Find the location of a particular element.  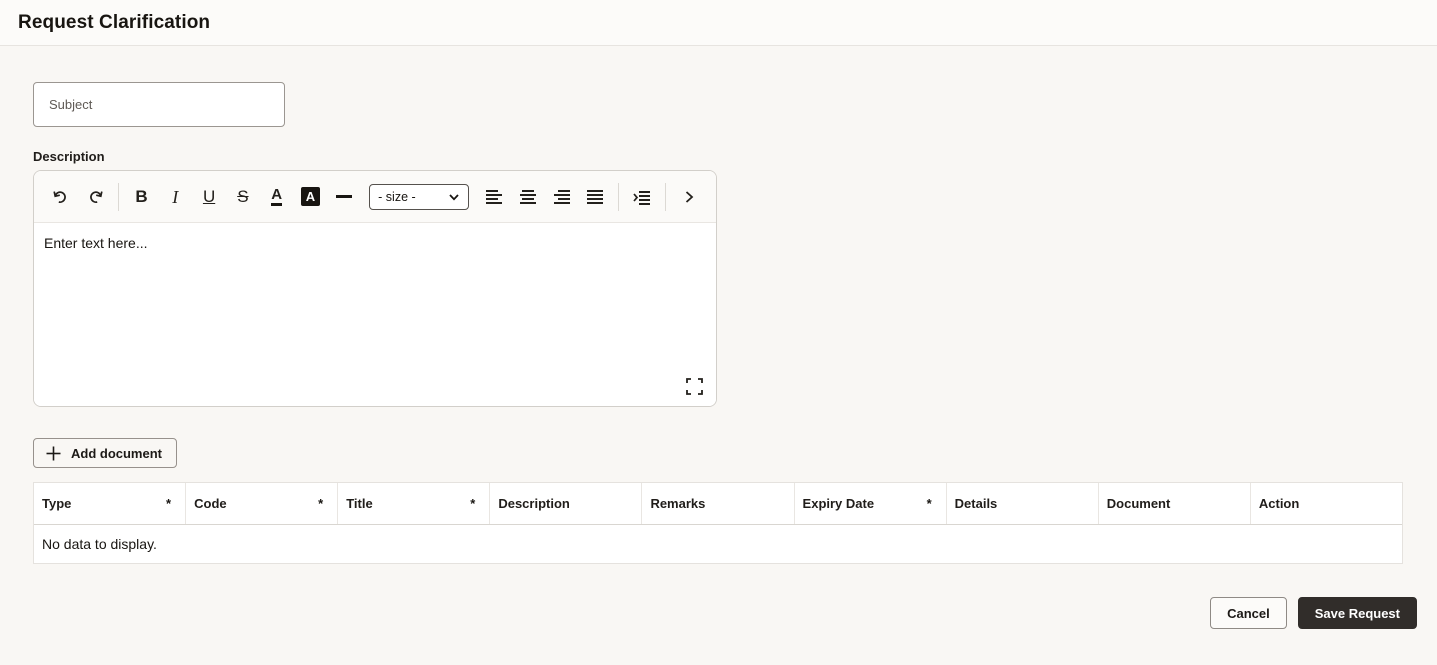

page-header: Request Clarification is located at coordinates (718, 23).